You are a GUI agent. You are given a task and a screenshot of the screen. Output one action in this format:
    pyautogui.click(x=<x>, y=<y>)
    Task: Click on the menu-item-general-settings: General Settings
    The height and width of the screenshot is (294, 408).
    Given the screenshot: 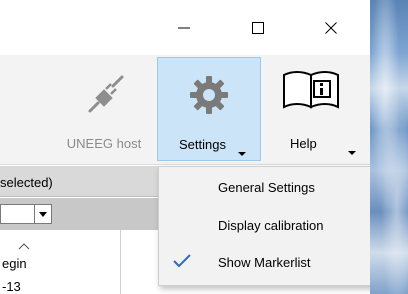 What is the action you would take?
    pyautogui.click(x=264, y=187)
    